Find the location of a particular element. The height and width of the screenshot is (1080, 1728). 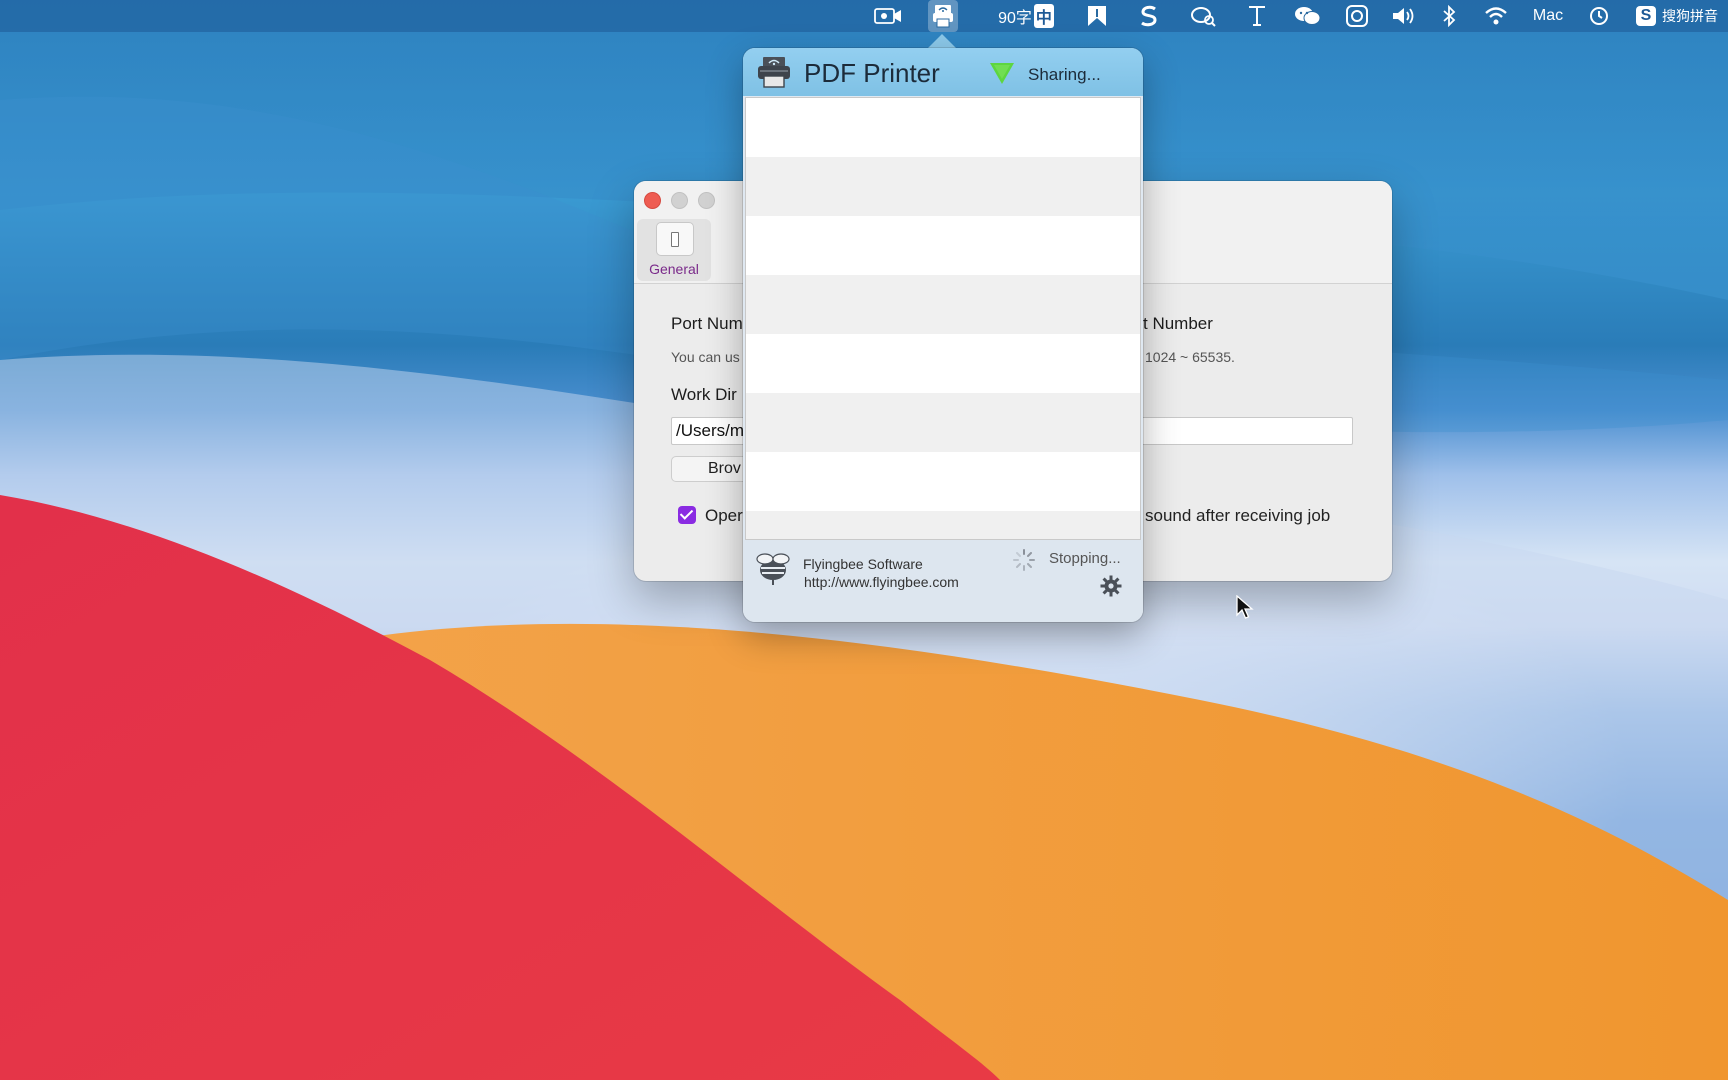

port-hint: You can us is located at coordinates (705, 357).